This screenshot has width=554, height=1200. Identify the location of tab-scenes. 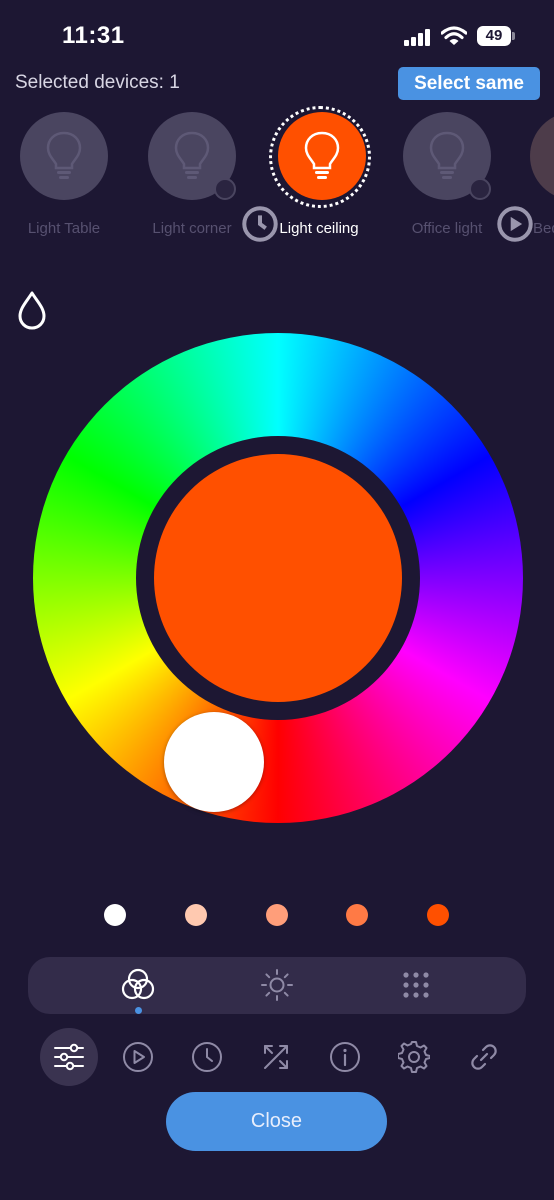
(416, 985).